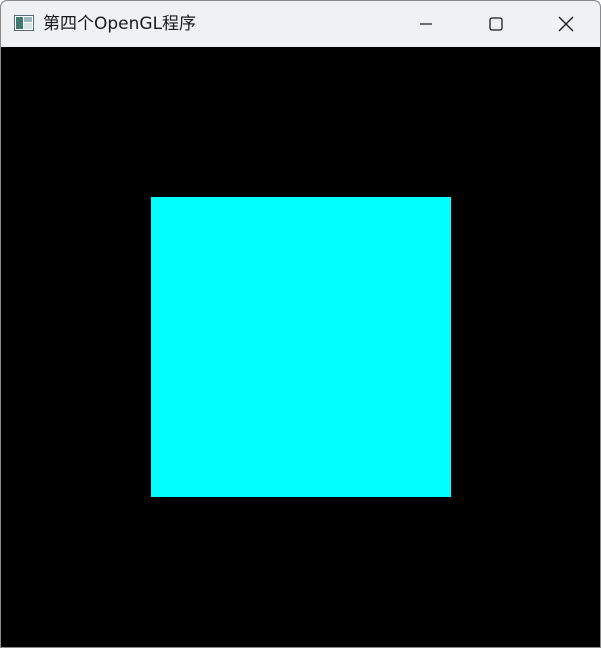 The width and height of the screenshot is (601, 648). Describe the element at coordinates (24, 23) in the screenshot. I see `app-window-icon` at that location.